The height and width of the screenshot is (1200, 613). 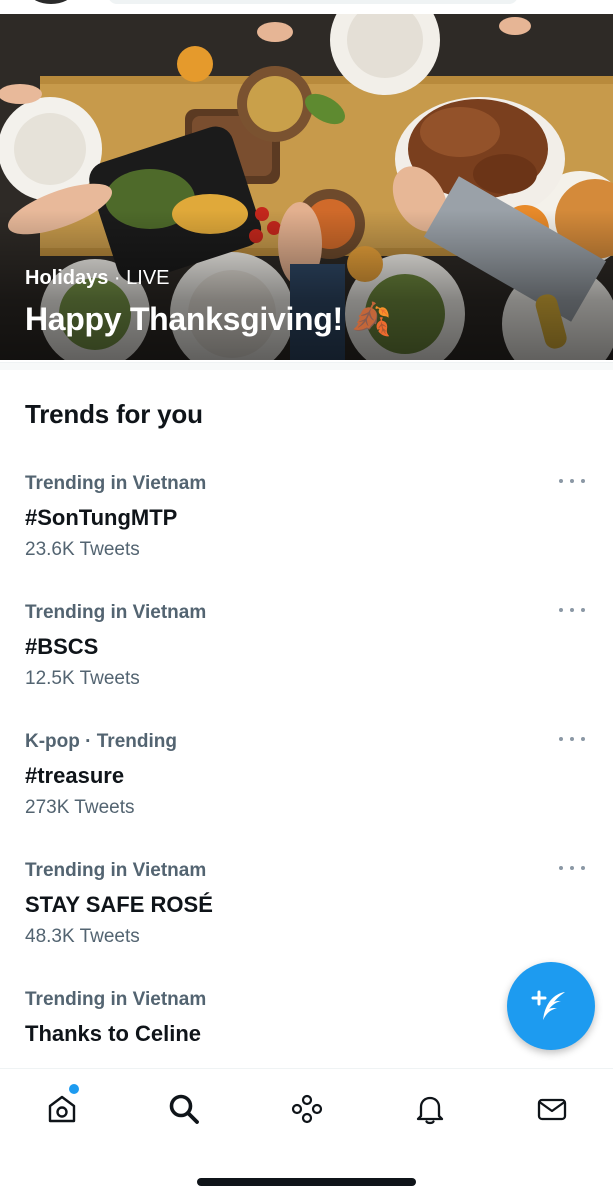 What do you see at coordinates (306, 657) in the screenshot?
I see `trend-item: Trending in Vietnam #BSCS 12.5K Tweets` at bounding box center [306, 657].